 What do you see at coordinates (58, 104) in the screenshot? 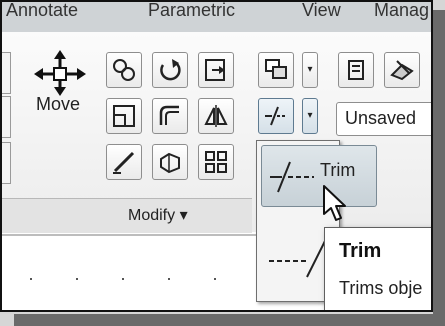
I see `move-label: Move` at bounding box center [58, 104].